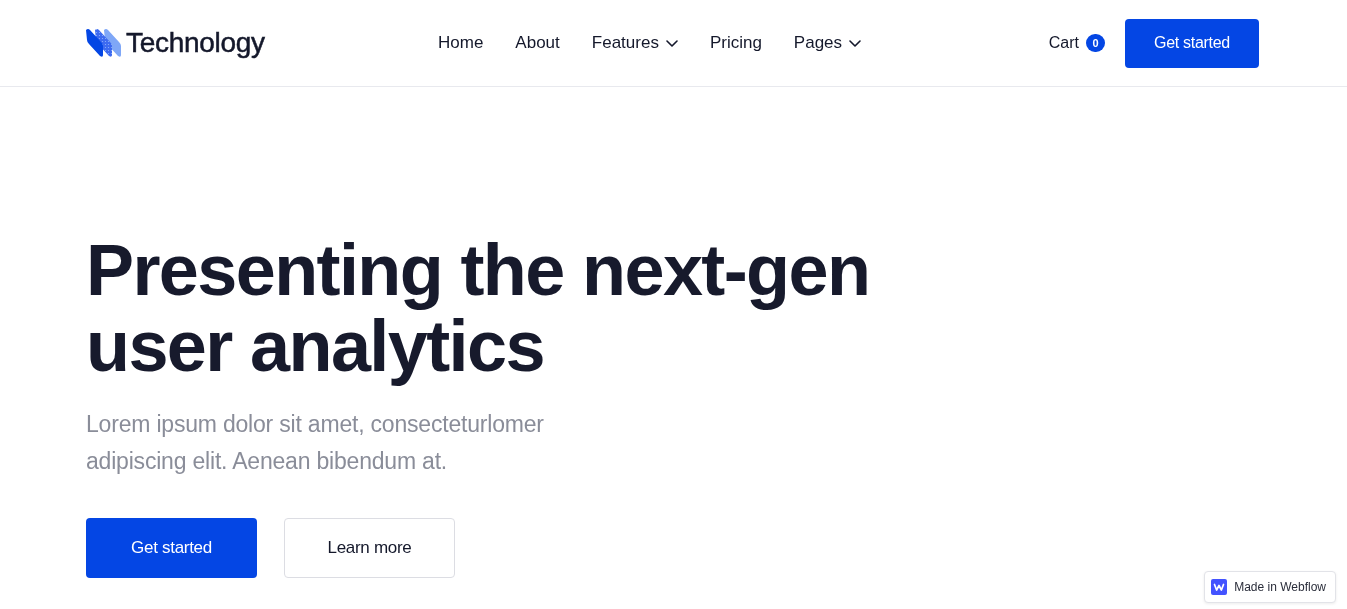 The height and width of the screenshot is (609, 1347). What do you see at coordinates (1076, 43) in the screenshot?
I see `cart-link: Cart 0` at bounding box center [1076, 43].